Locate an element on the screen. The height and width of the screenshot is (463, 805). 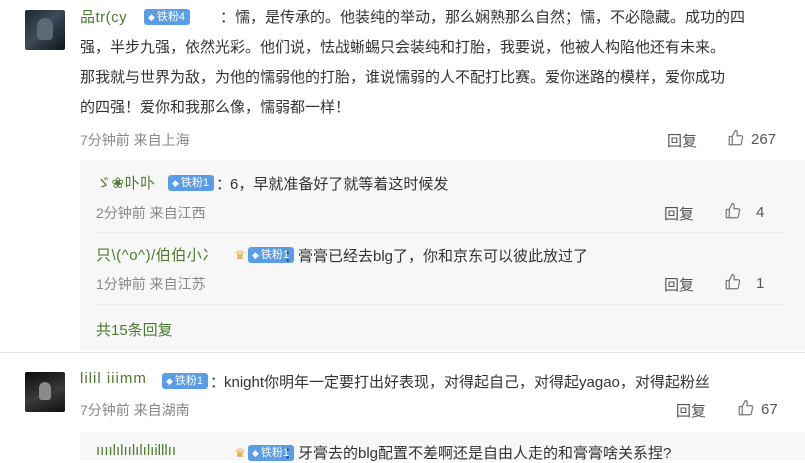
badge-label: 铁粉4 is located at coordinates (171, 17).